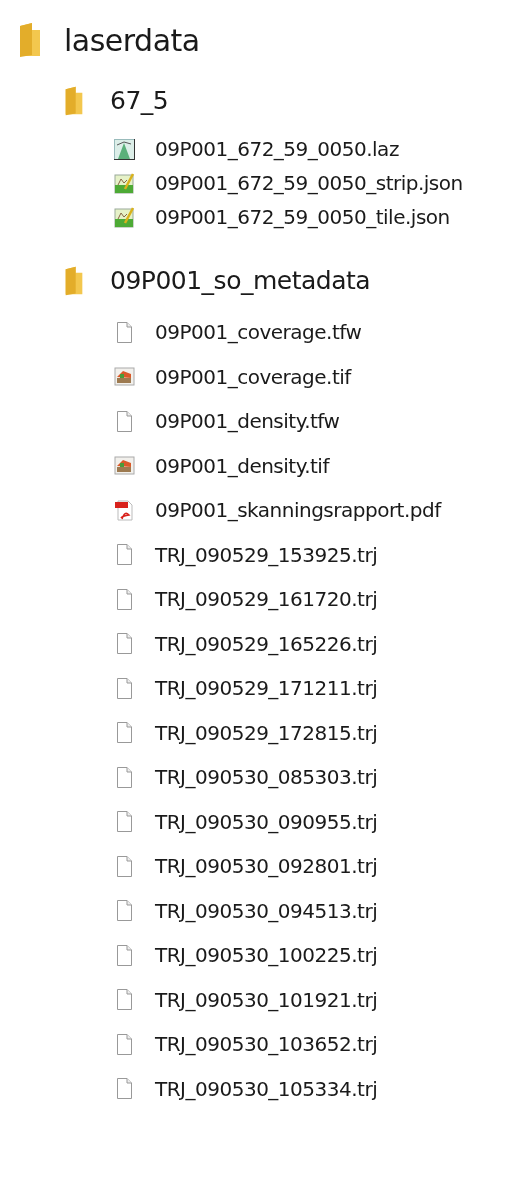 The image size is (510, 1191). Describe the element at coordinates (266, 777) in the screenshot. I see `file-name: TRJ_090530_085303.trj` at that location.